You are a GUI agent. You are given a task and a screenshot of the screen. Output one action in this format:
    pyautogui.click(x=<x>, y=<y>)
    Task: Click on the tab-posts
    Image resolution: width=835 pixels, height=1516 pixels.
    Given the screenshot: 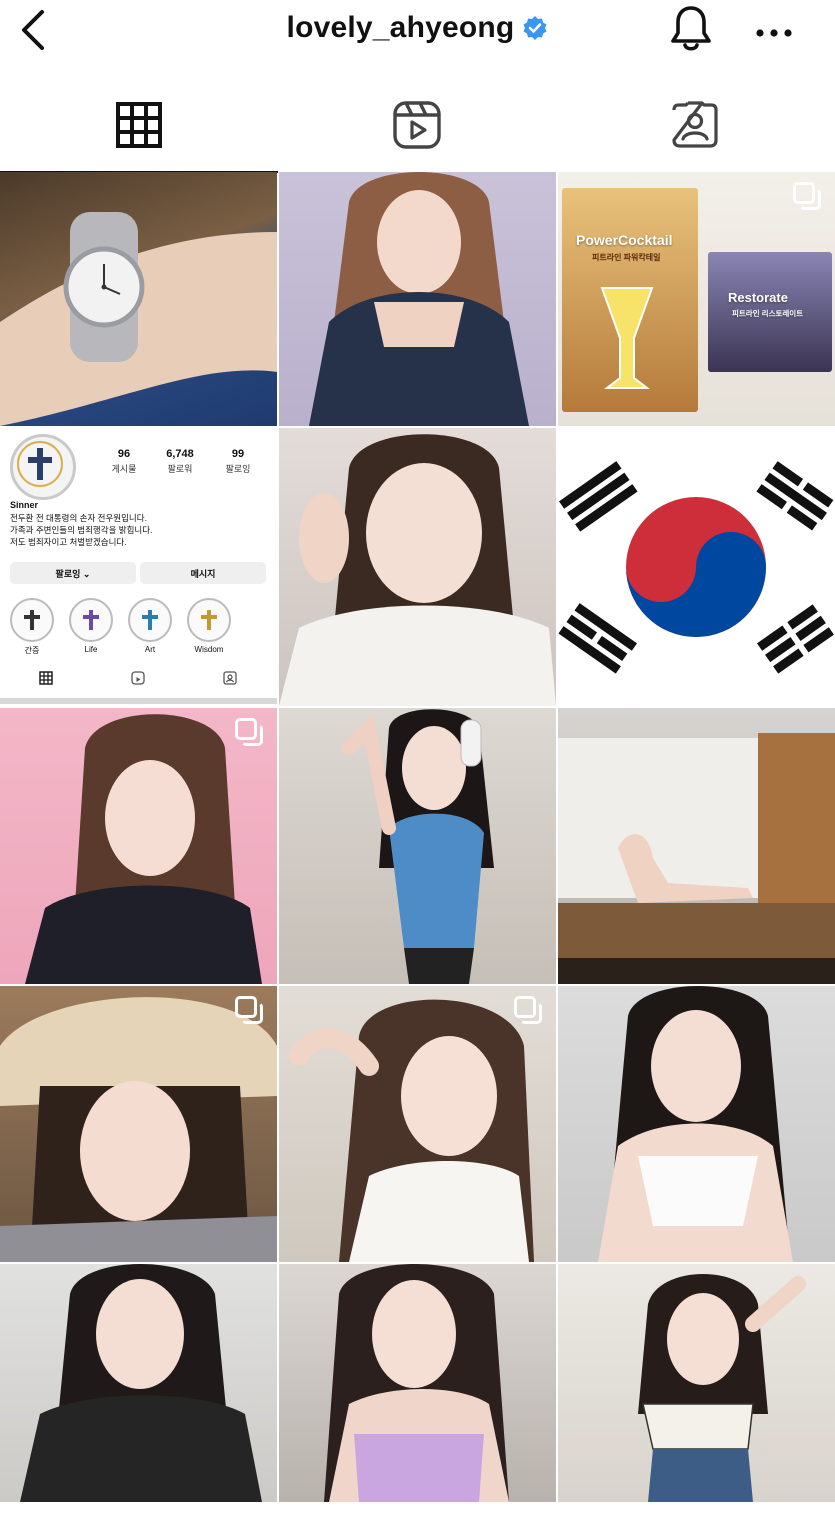 What is the action you would take?
    pyautogui.click(x=139, y=125)
    